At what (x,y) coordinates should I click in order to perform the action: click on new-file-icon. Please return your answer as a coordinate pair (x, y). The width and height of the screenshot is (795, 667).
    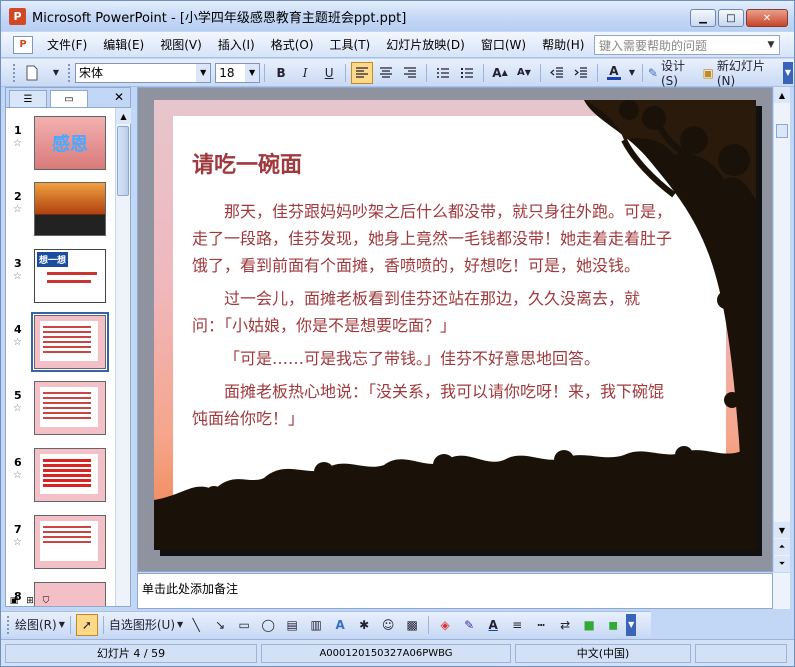
    Looking at the image, I should click on (32, 73).